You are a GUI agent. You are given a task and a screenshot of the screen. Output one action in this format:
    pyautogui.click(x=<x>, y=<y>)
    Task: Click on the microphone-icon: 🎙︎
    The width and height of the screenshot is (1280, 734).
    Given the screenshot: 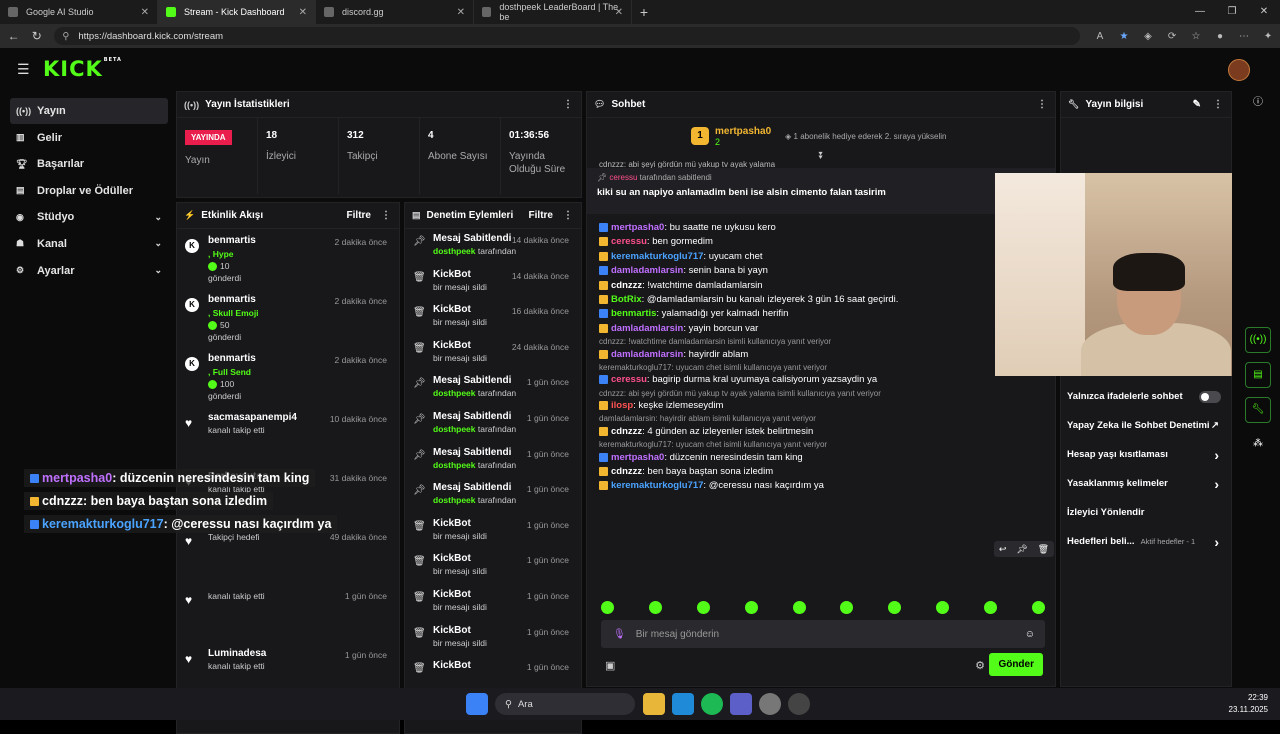 What is the action you would take?
    pyautogui.click(x=619, y=634)
    